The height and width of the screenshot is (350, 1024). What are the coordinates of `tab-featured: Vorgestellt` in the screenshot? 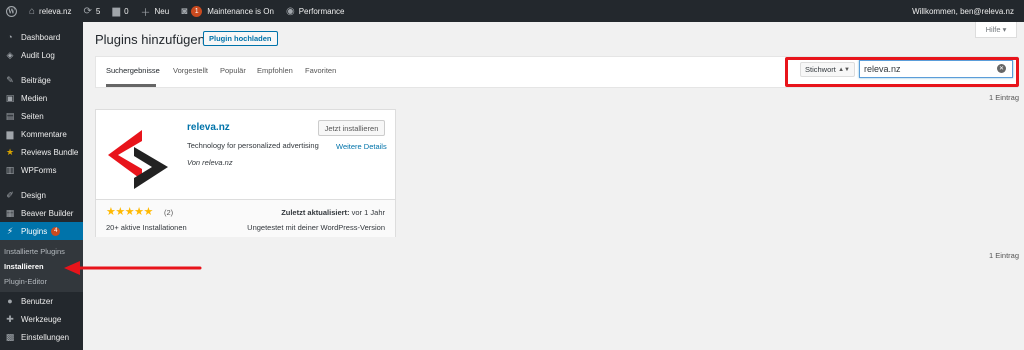 It's located at (190, 70).